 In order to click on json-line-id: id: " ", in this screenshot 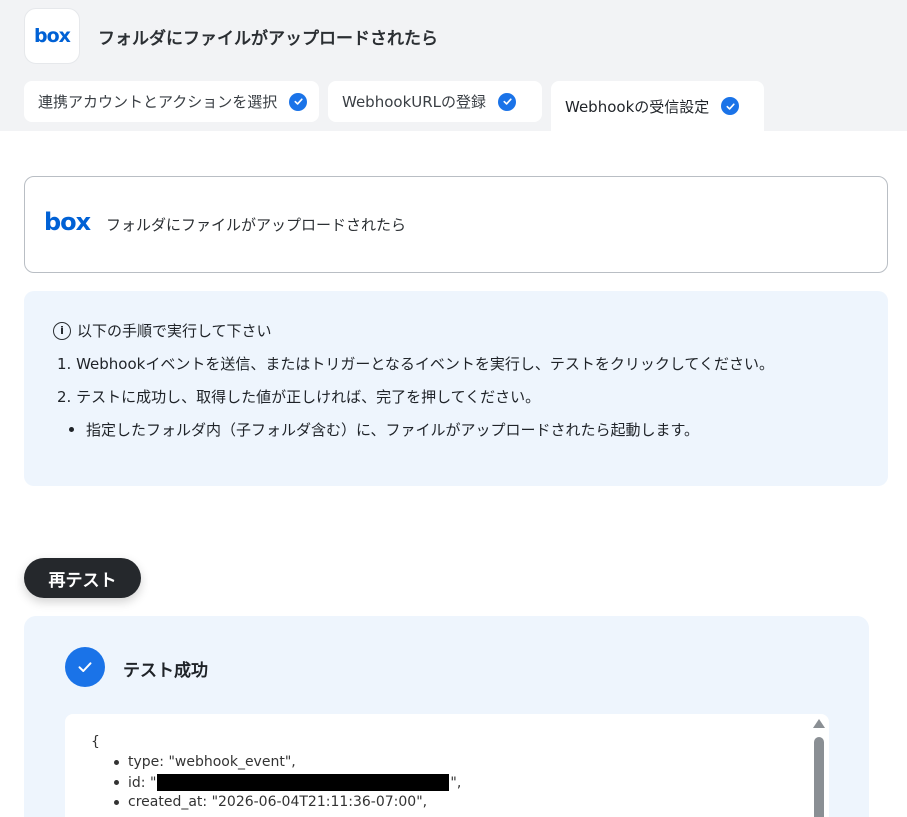, I will do `click(287, 782)`.